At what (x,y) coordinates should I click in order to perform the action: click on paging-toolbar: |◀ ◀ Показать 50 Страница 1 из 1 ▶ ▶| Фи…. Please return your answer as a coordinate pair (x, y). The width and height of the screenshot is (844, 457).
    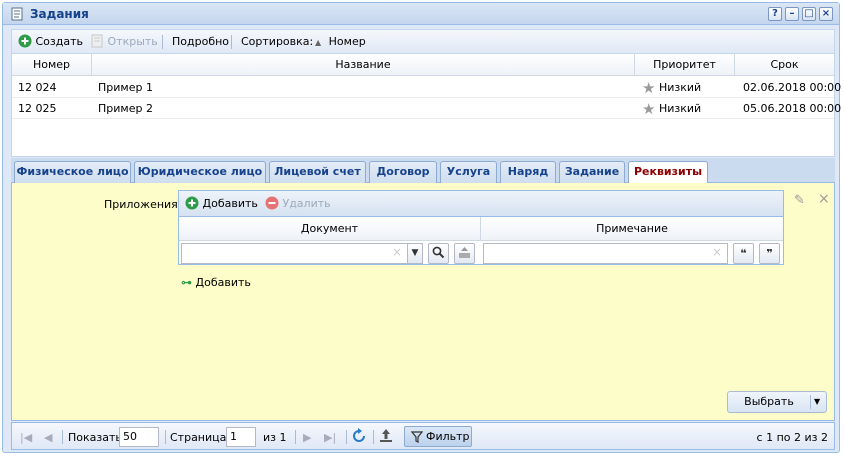
    Looking at the image, I should click on (423, 436).